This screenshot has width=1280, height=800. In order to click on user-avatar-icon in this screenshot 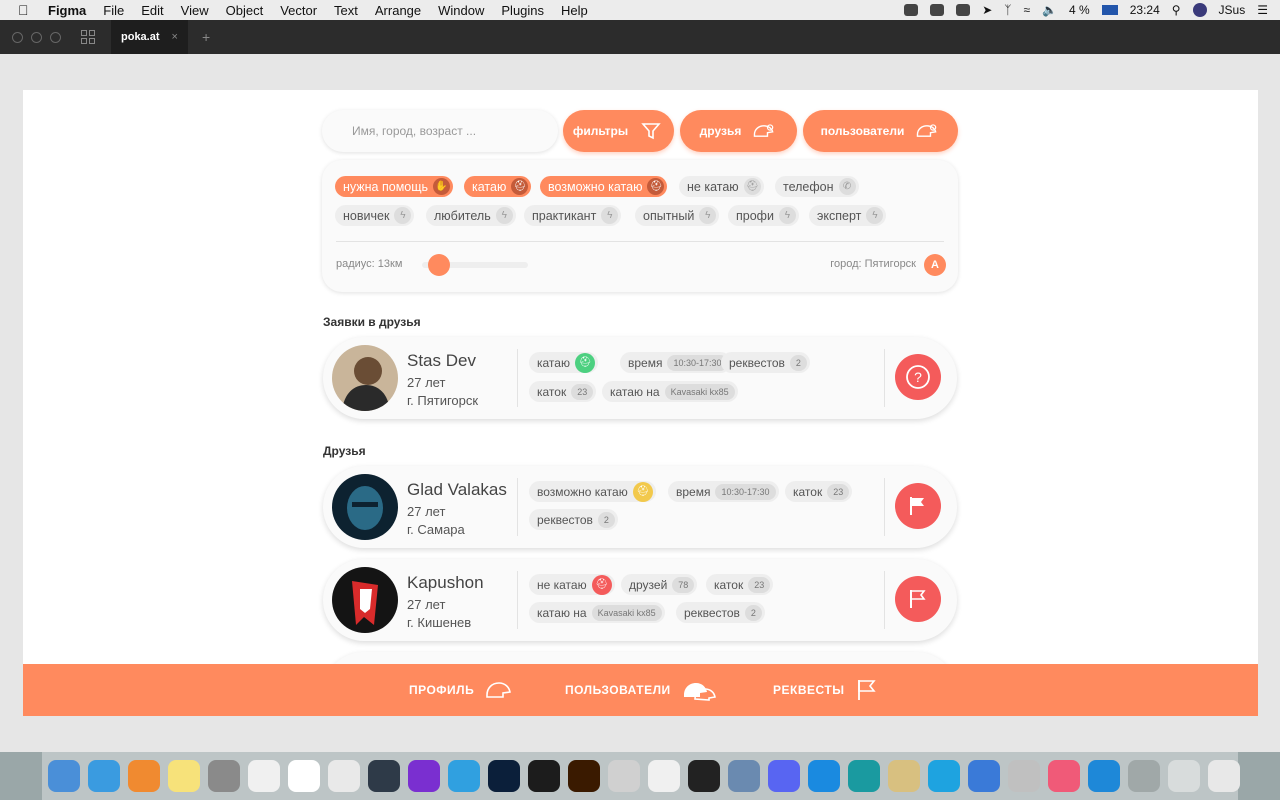, I will do `click(1199, 10)`.